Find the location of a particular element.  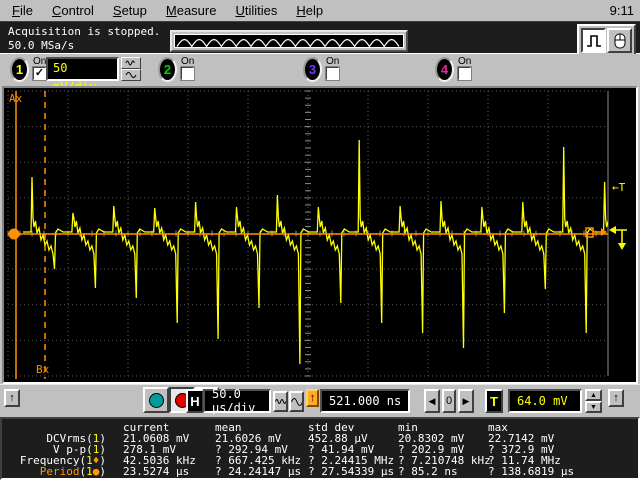

run-button is located at coordinates (156, 400).